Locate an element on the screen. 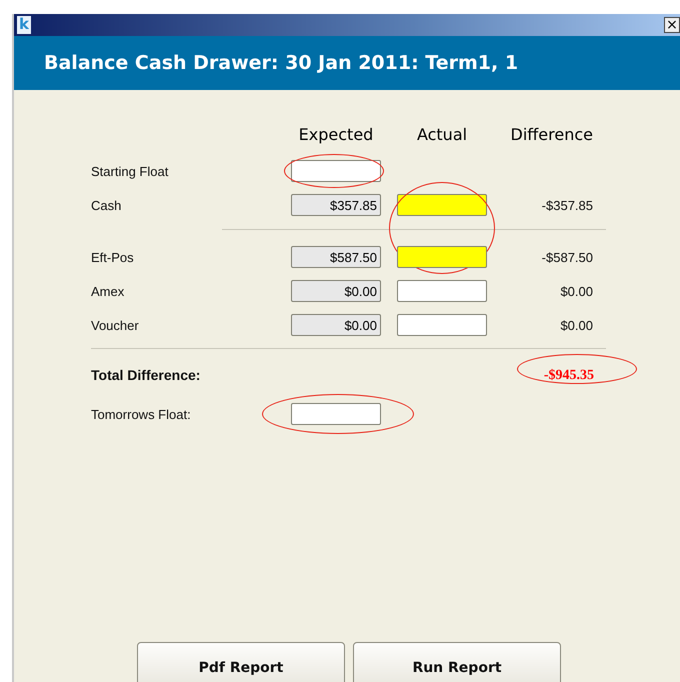 This screenshot has width=680, height=682. row-label: Voucher is located at coordinates (115, 325).